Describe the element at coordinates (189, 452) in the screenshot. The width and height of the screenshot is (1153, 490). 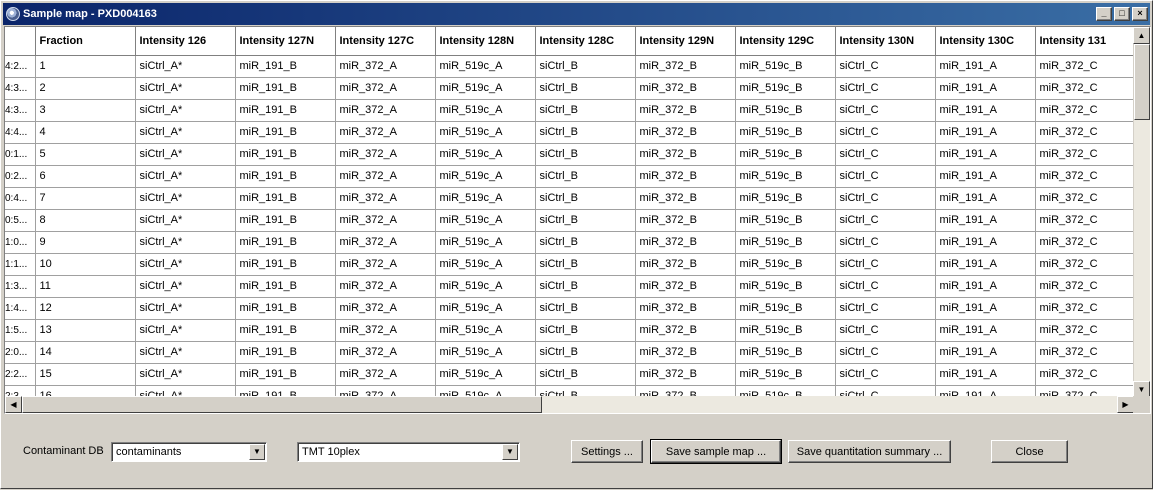
I see `contaminant-db-select: contaminants ▼` at that location.